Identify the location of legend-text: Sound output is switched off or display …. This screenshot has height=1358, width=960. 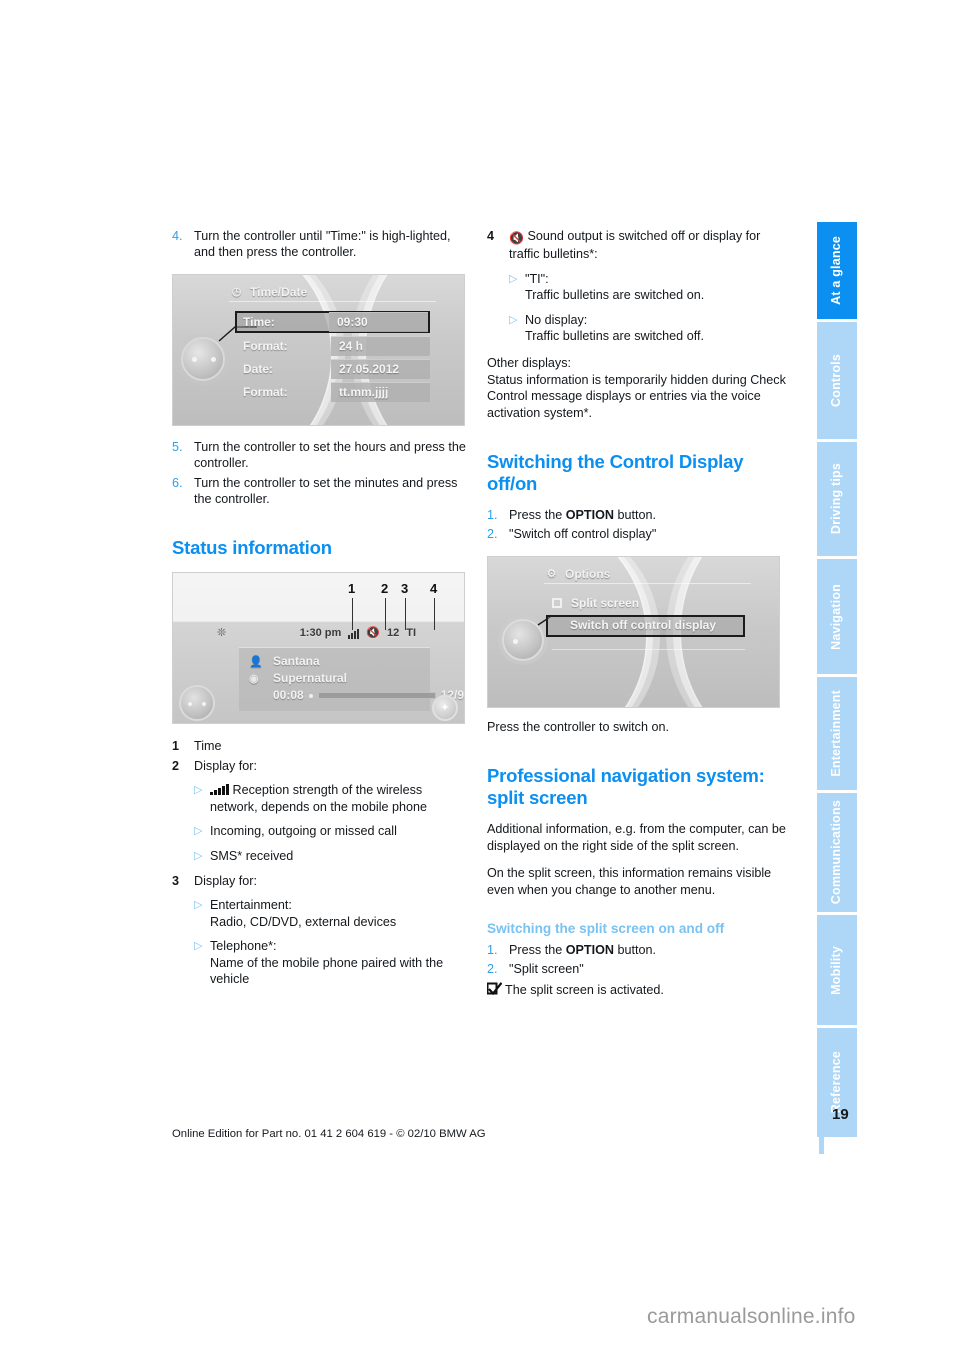
(635, 245).